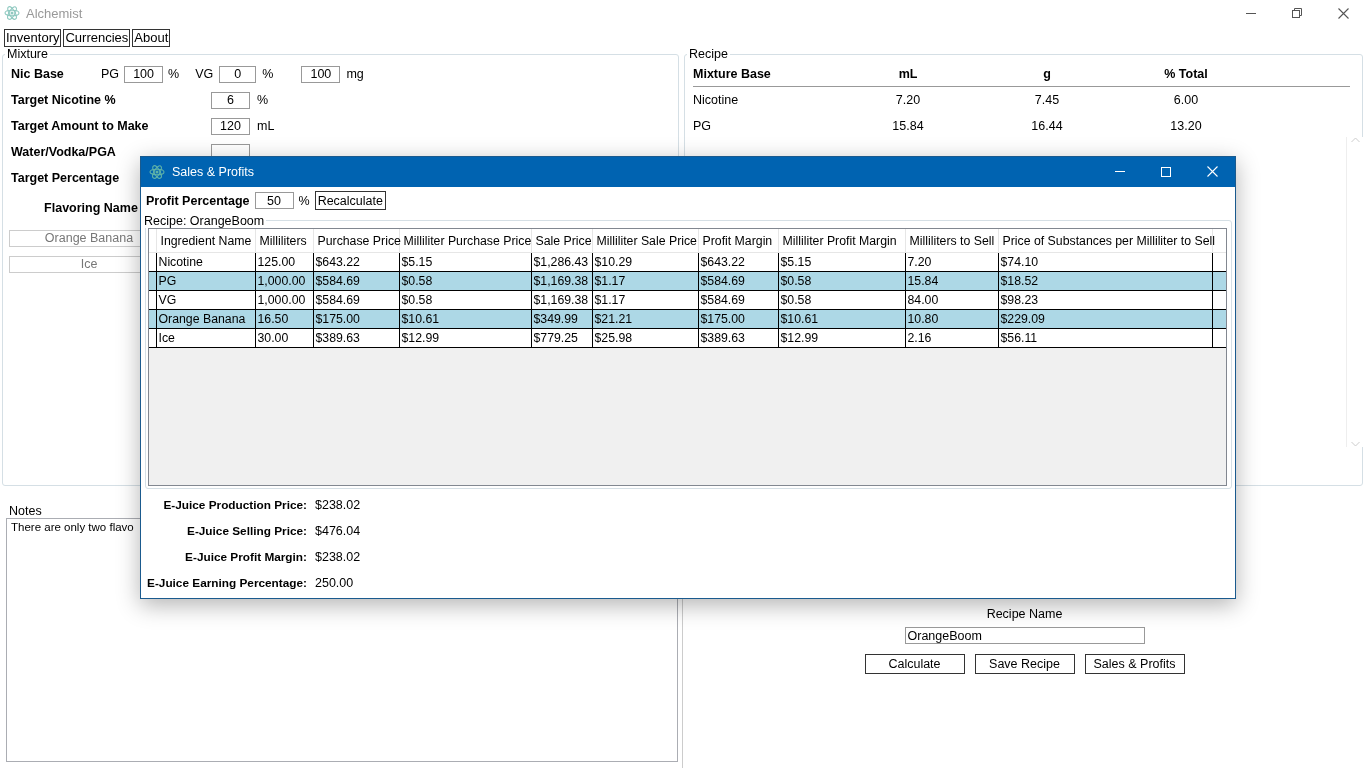 This screenshot has height=768, width=1366. Describe the element at coordinates (738, 240) in the screenshot. I see `column-header: Profit Margin` at that location.